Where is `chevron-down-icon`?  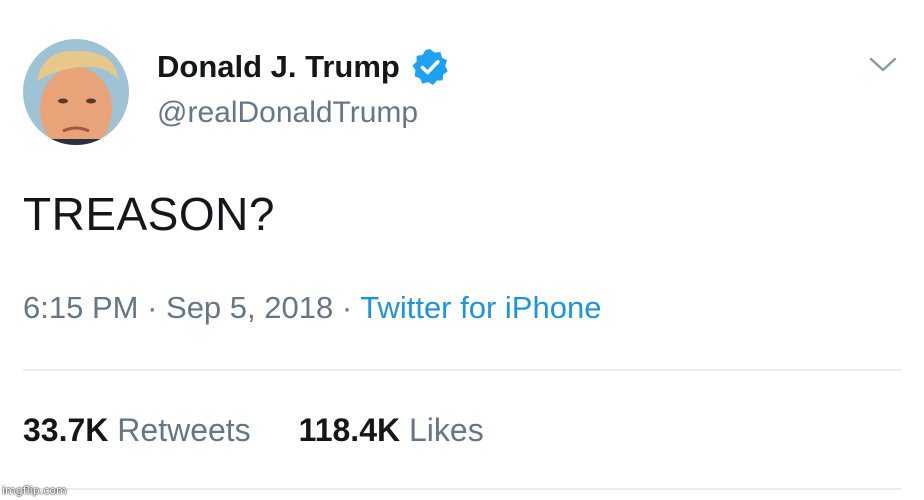 chevron-down-icon is located at coordinates (883, 64).